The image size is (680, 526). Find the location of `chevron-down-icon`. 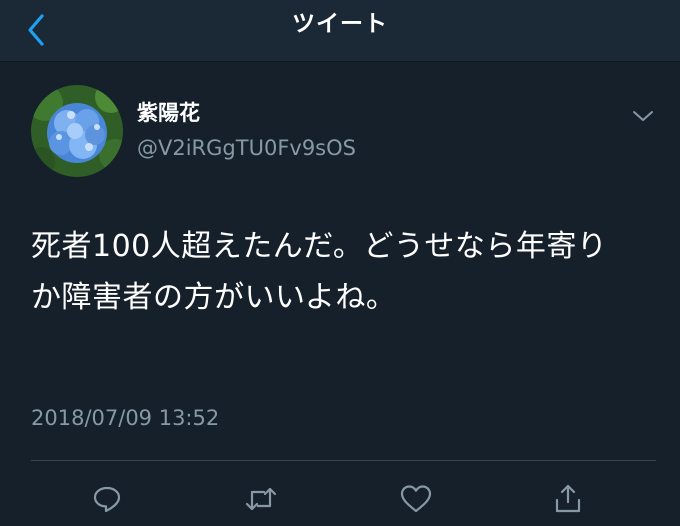

chevron-down-icon is located at coordinates (643, 116).